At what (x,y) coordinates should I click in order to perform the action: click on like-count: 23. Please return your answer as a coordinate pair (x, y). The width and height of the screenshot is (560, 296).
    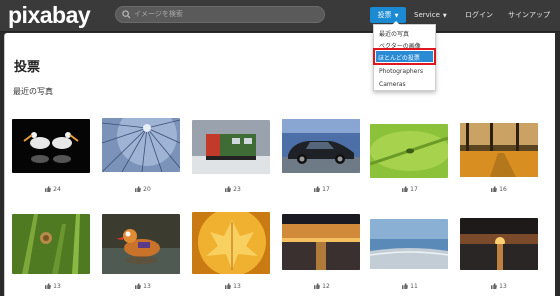
    Looking at the image, I should click on (233, 189).